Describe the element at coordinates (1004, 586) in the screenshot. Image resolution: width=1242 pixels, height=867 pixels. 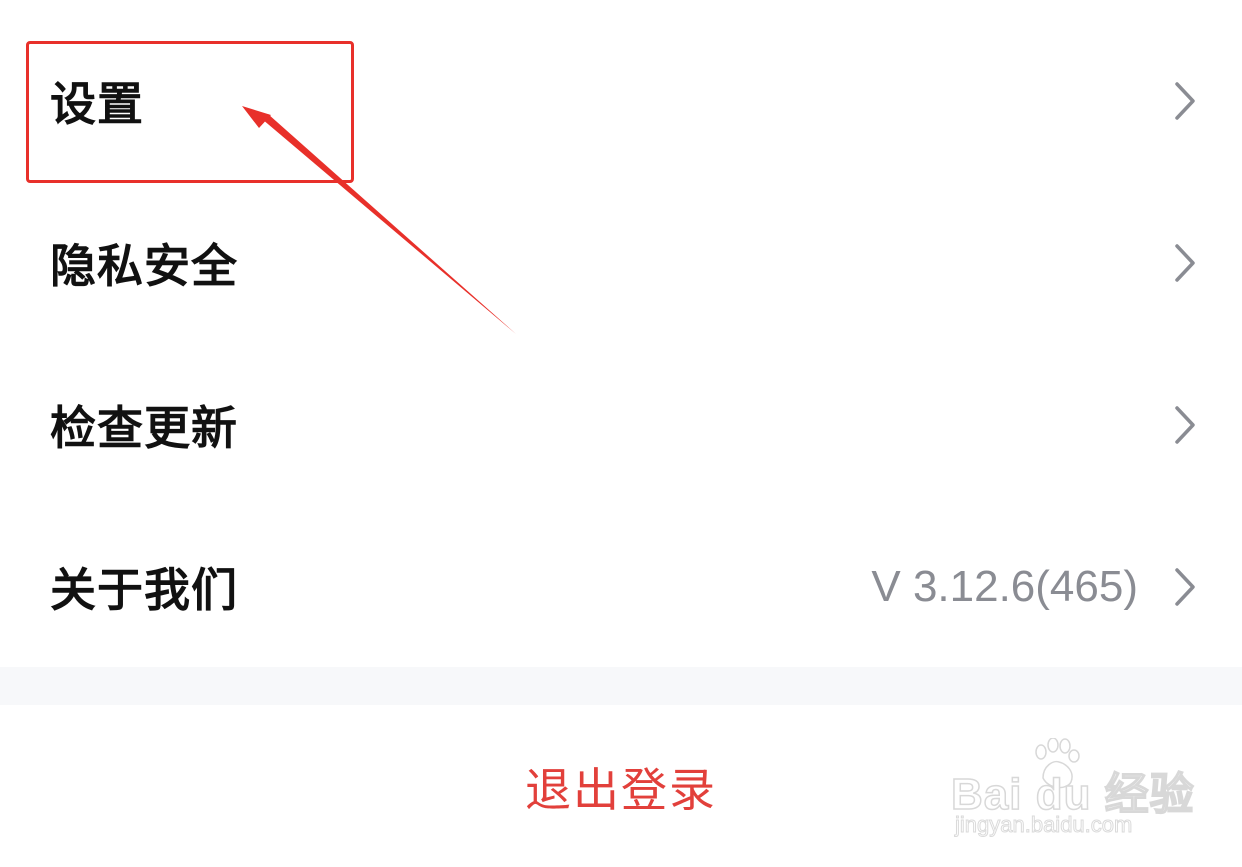
I see `version-value: V 3.12.6(465)` at that location.